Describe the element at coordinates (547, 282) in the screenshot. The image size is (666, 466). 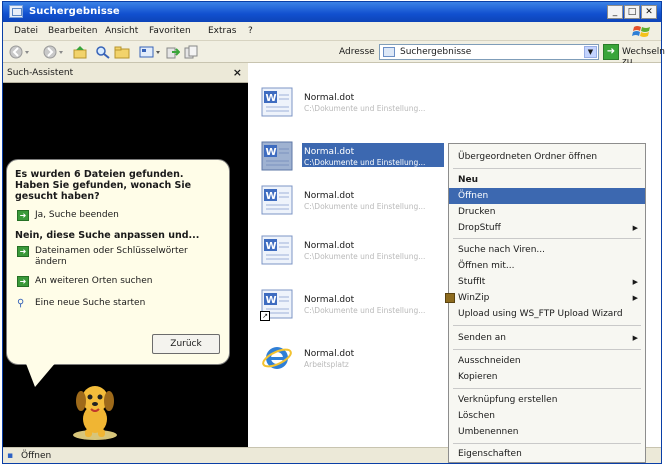
I see `menu-stuffit: StuffIt ▶` at that location.